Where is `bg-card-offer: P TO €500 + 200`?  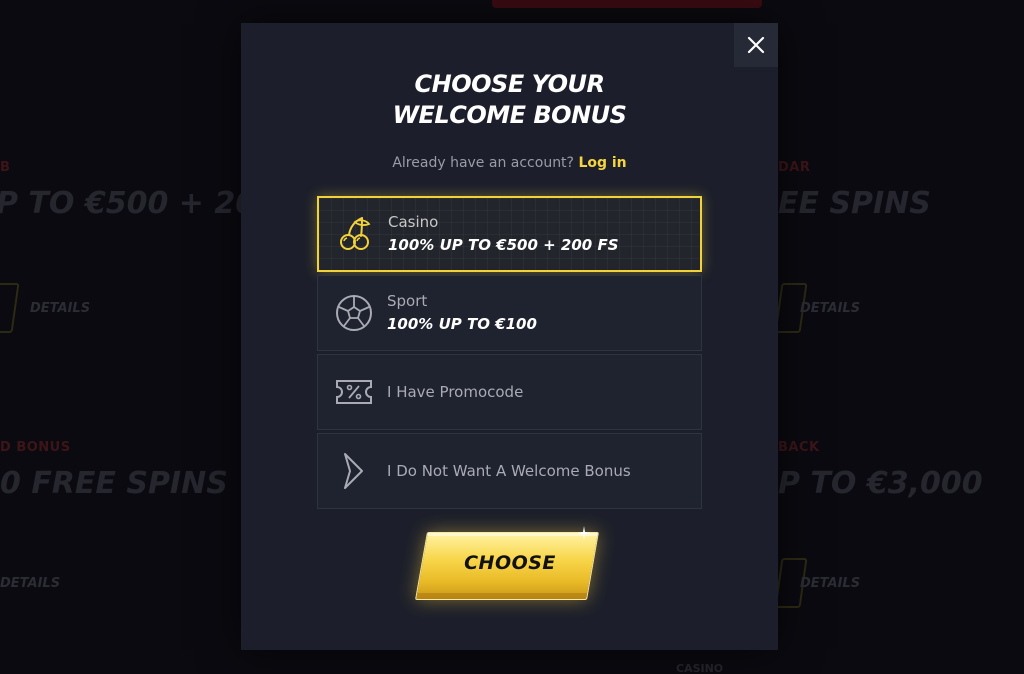
bg-card-offer: P TO €500 + 200 is located at coordinates (138, 203).